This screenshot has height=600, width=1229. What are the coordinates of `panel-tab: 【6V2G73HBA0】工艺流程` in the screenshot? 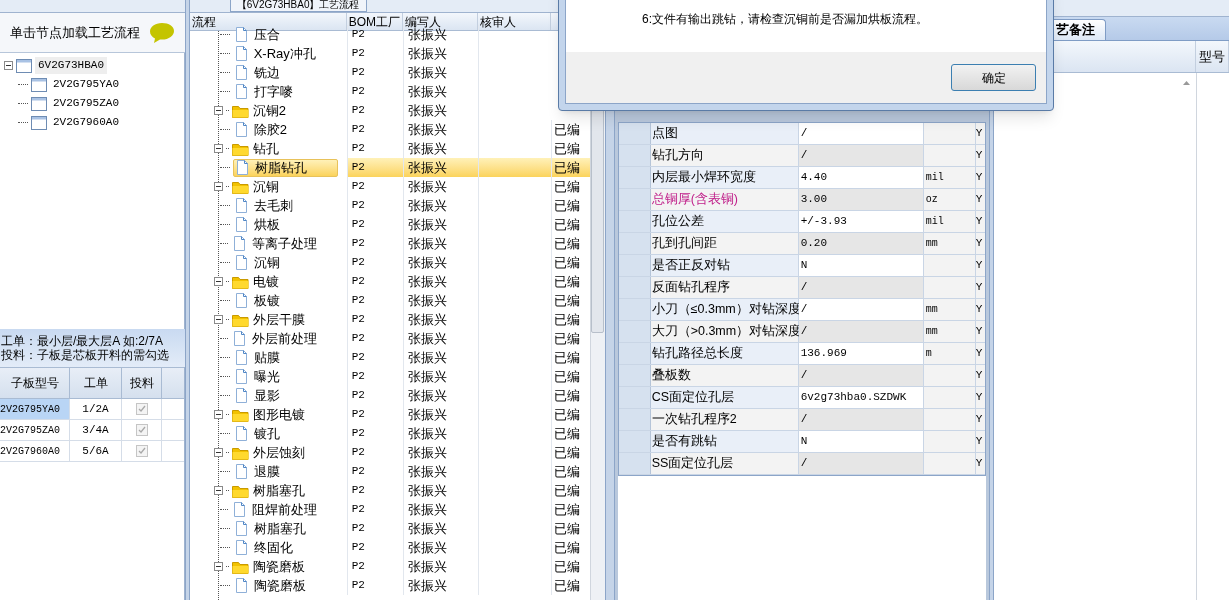 It's located at (298, 6).